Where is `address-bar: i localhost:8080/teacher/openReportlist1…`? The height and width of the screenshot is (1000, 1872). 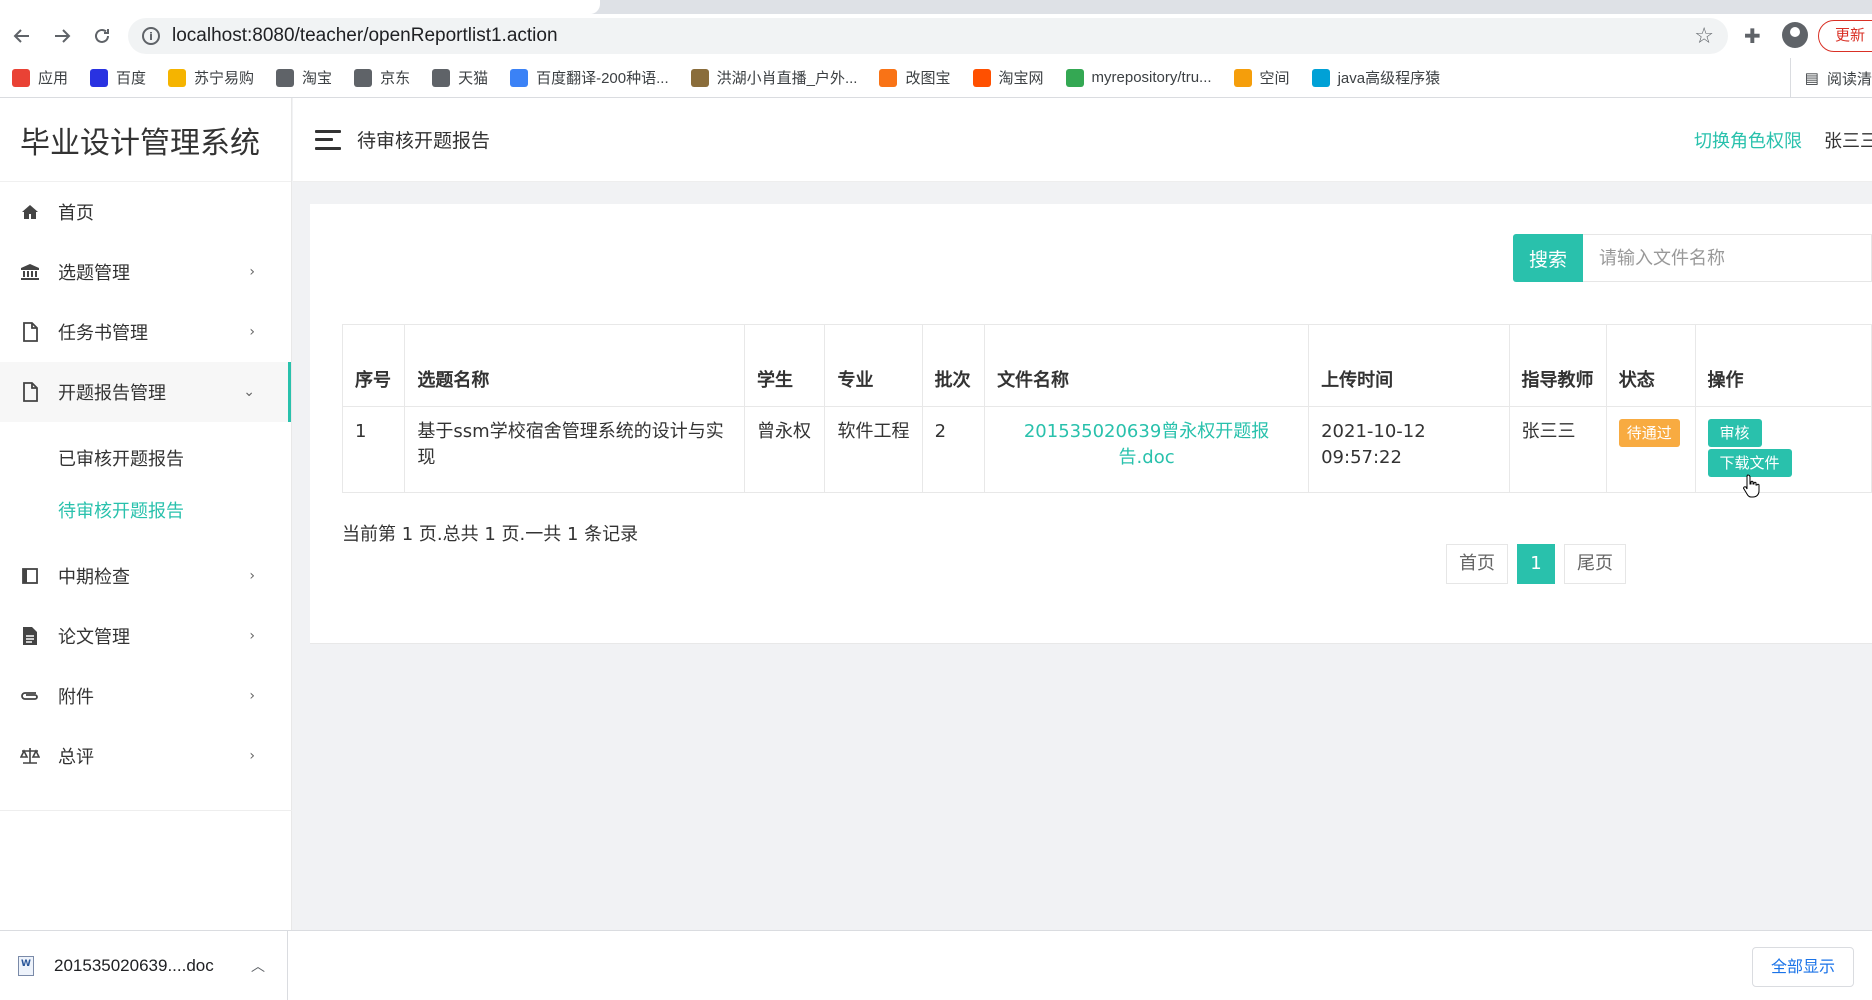
address-bar: i localhost:8080/teacher/openReportlist1… is located at coordinates (928, 36).